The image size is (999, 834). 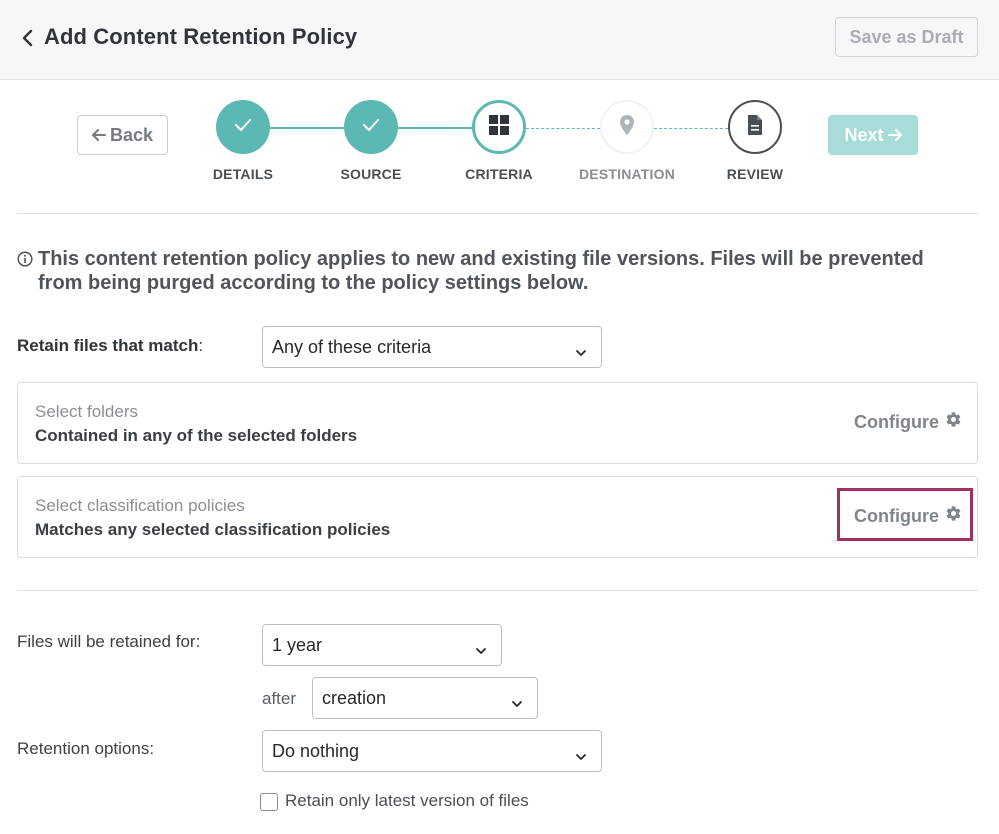 I want to click on retention-options-label: Retention options:, so click(x=86, y=748).